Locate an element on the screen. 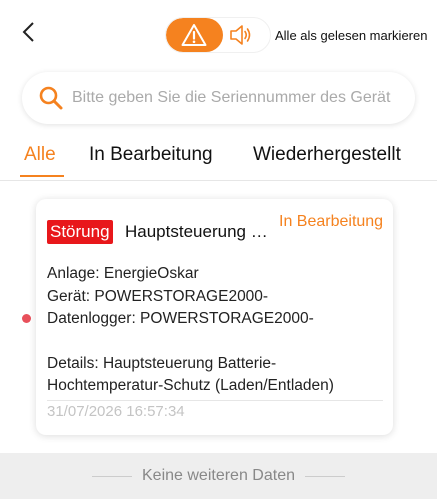 The width and height of the screenshot is (437, 499). alarm-datalogger: Datenlogger: POWERSTORAGE2000- is located at coordinates (180, 318).